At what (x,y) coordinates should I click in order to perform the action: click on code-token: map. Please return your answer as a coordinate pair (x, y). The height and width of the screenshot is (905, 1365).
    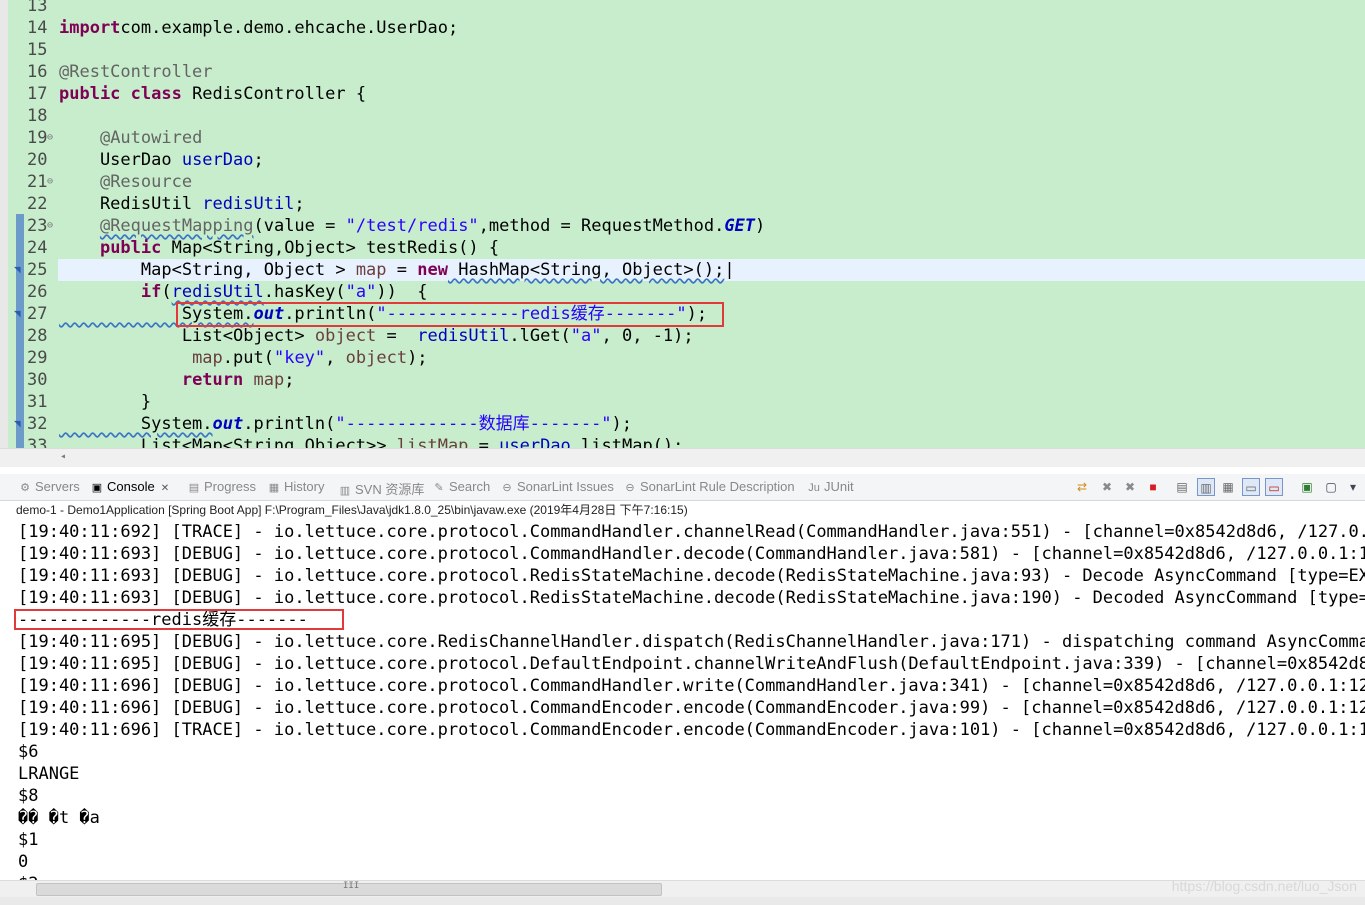
    Looking at the image, I should click on (207, 358).